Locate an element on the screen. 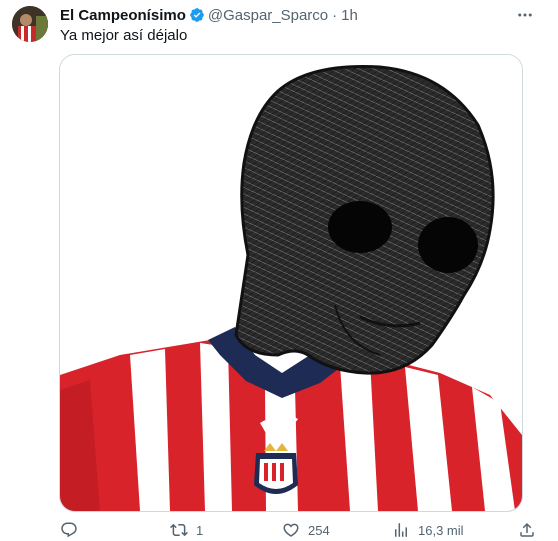 Image resolution: width=558 pixels, height=541 pixels. like-icon is located at coordinates (291, 530).